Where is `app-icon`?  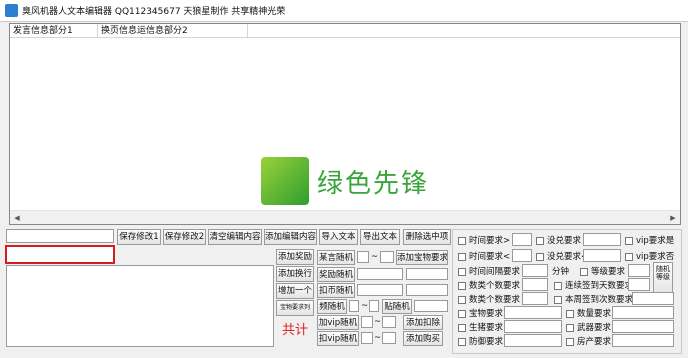
app-icon is located at coordinates (11, 10).